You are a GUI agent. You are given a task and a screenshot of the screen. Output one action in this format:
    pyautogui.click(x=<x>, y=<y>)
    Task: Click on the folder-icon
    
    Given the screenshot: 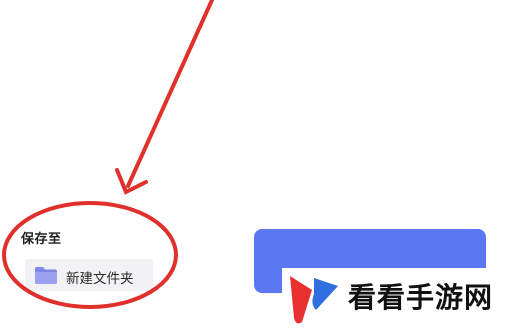 What is the action you would take?
    pyautogui.click(x=46, y=275)
    